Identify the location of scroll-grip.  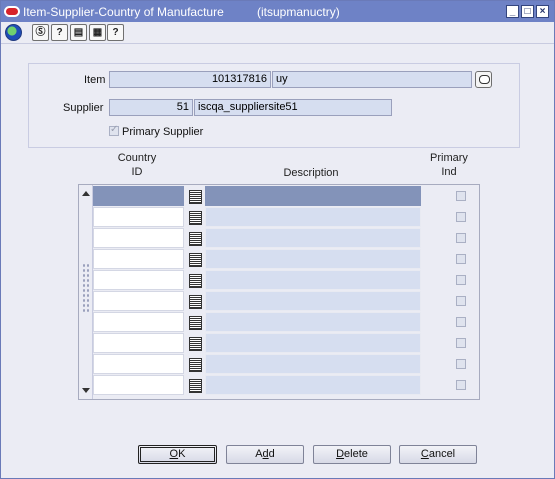
(86, 288).